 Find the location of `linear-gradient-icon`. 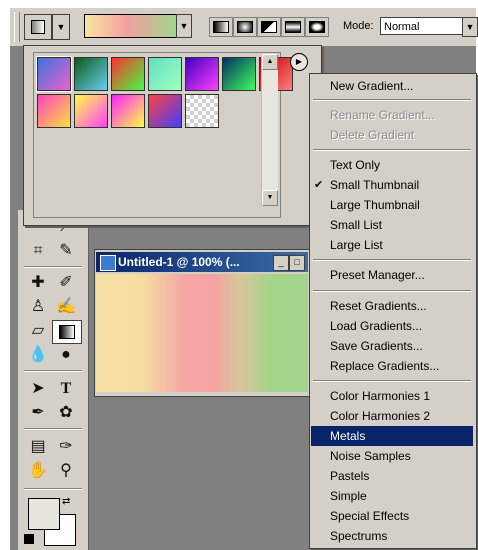

linear-gradient-icon is located at coordinates (221, 27).